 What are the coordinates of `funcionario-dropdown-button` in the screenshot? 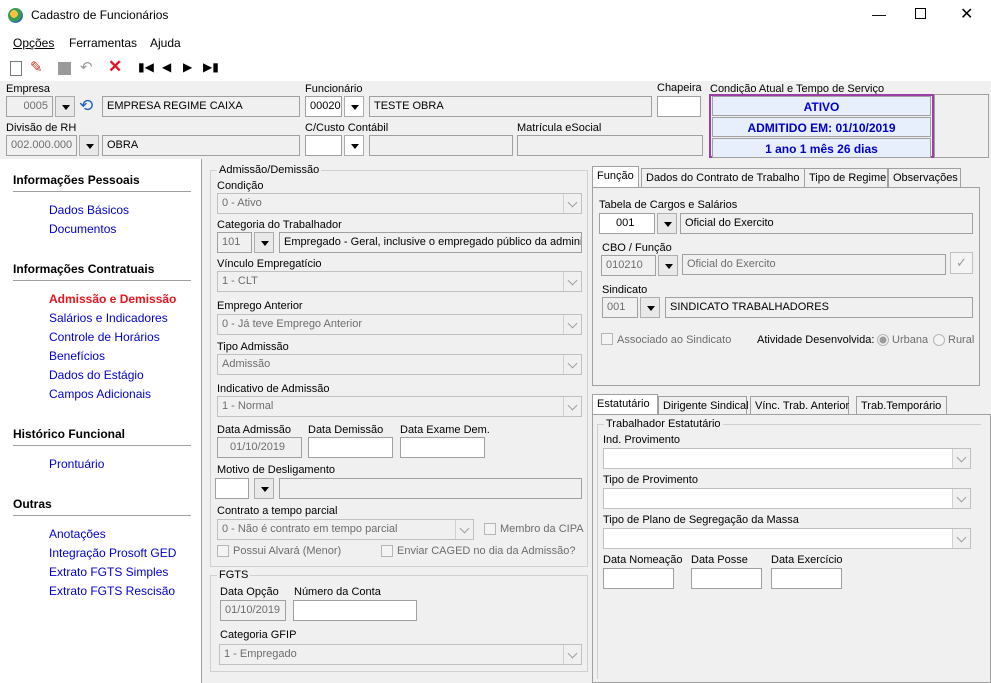 It's located at (354, 106).